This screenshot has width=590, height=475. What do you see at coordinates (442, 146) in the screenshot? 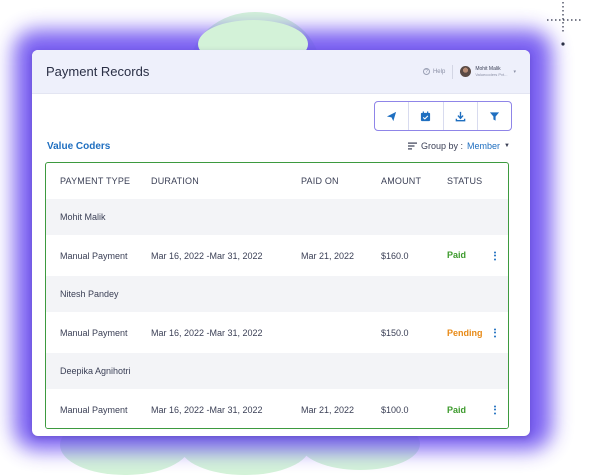
I see `group-by-label: Group by :` at bounding box center [442, 146].